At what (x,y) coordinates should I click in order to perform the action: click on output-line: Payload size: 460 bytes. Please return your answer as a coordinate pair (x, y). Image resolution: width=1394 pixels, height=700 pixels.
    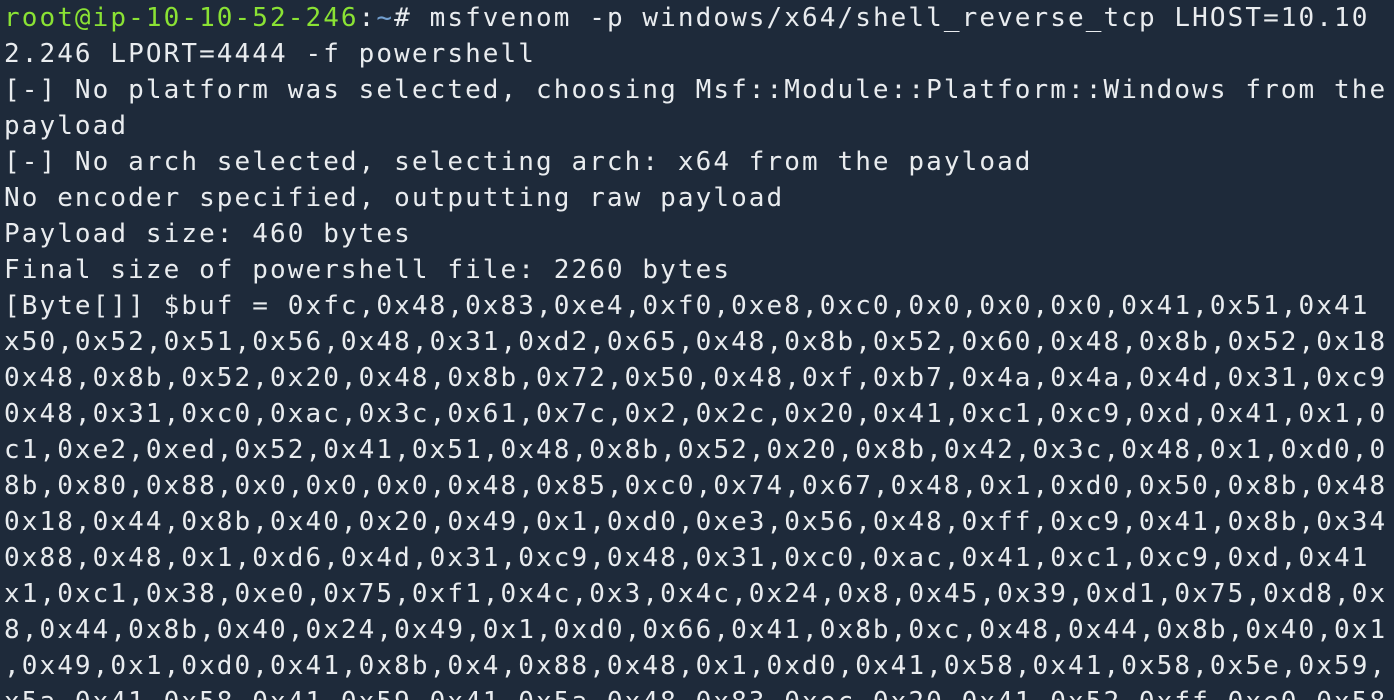
    Looking at the image, I should click on (208, 234).